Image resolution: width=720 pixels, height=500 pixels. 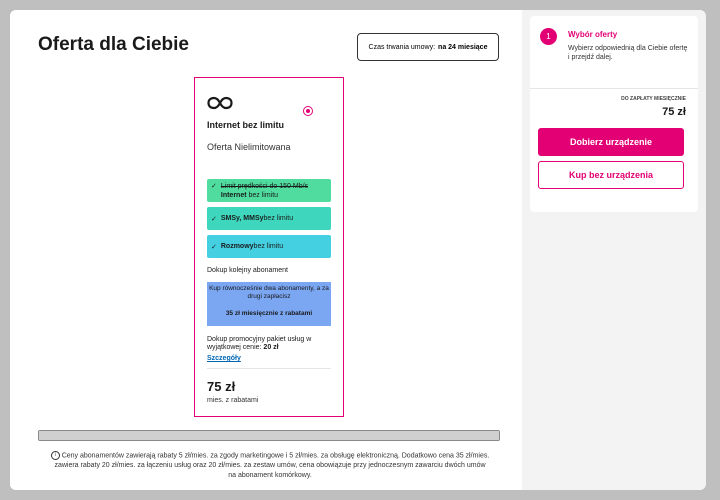 What do you see at coordinates (221, 386) in the screenshot?
I see `card-price: 75 zł` at bounding box center [221, 386].